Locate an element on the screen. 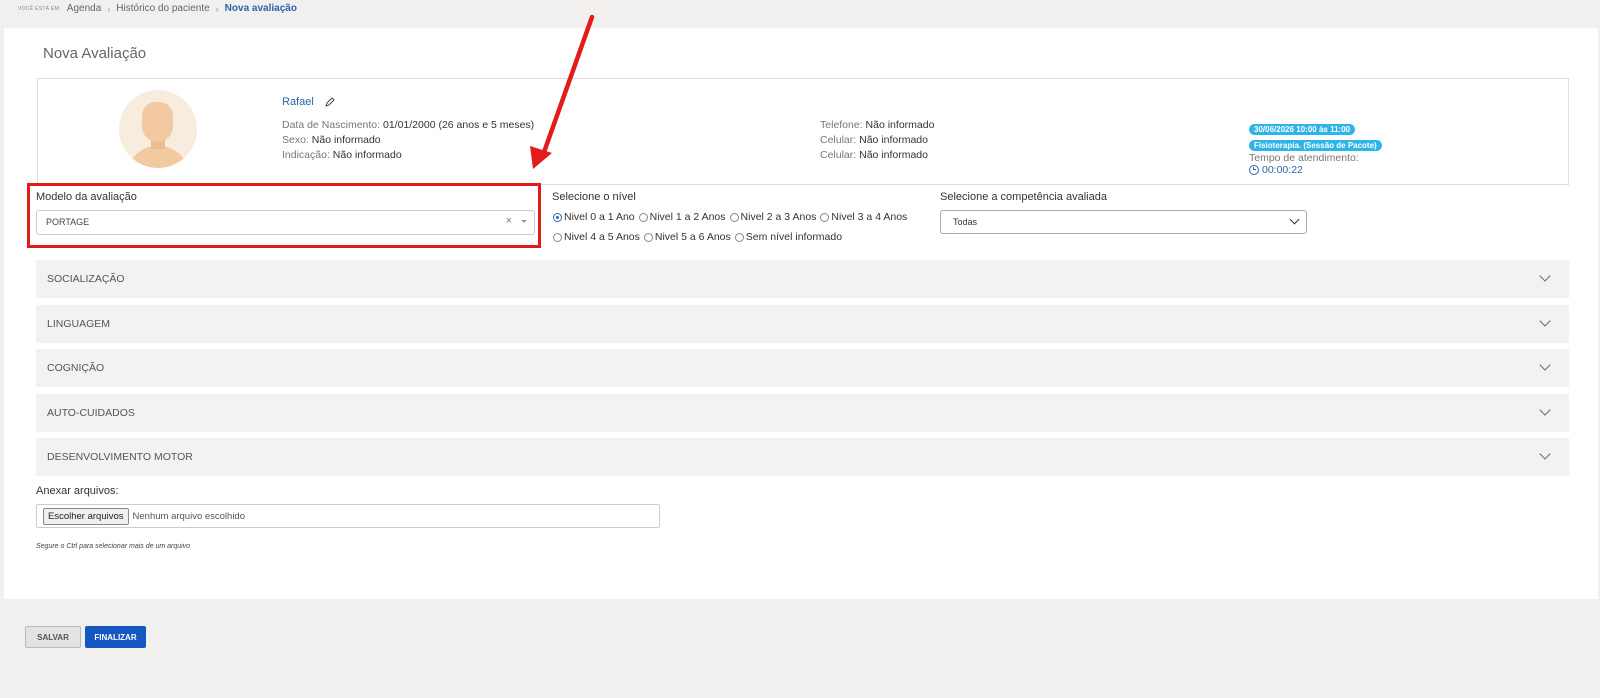 The image size is (1600, 698). annotation-arrow-icon is located at coordinates (562, 91).